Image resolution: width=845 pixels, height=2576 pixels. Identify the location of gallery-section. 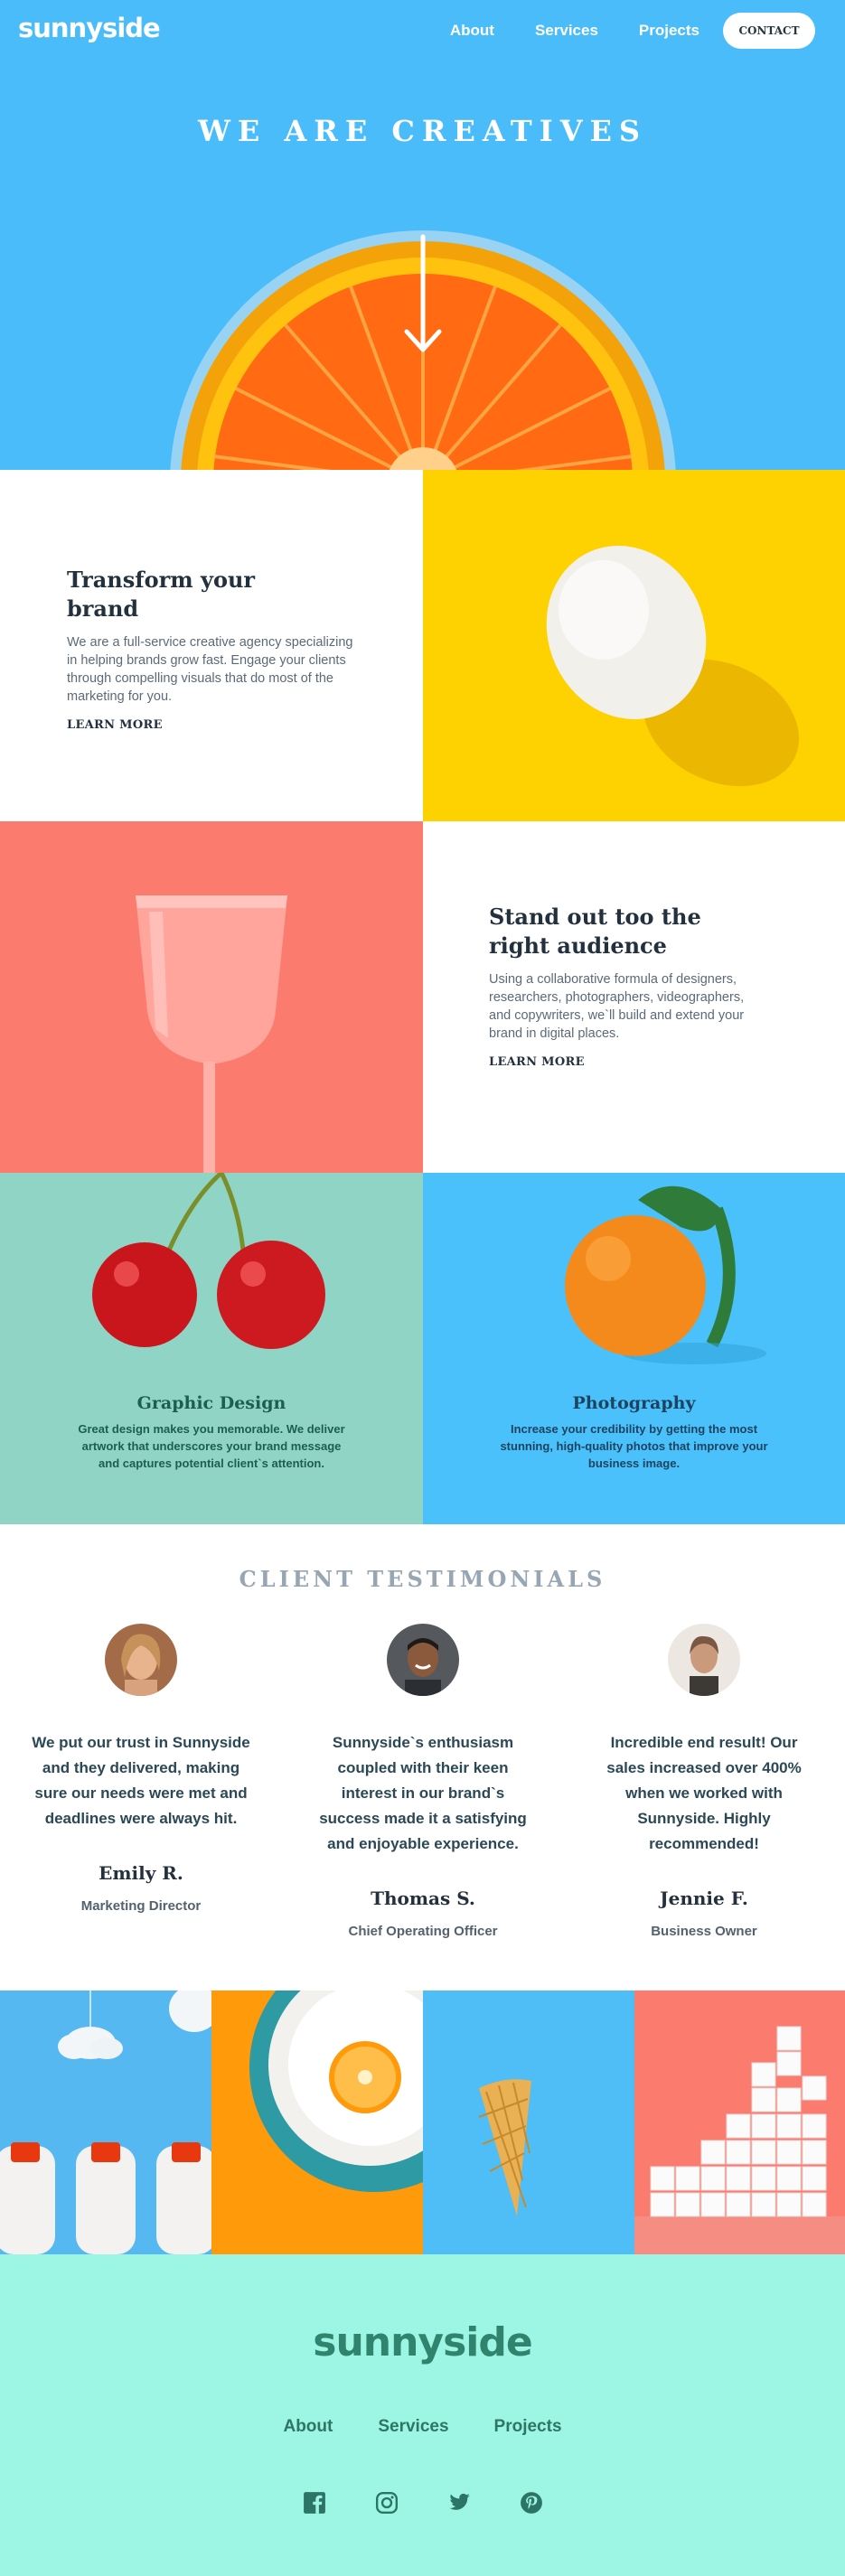
(422, 2122).